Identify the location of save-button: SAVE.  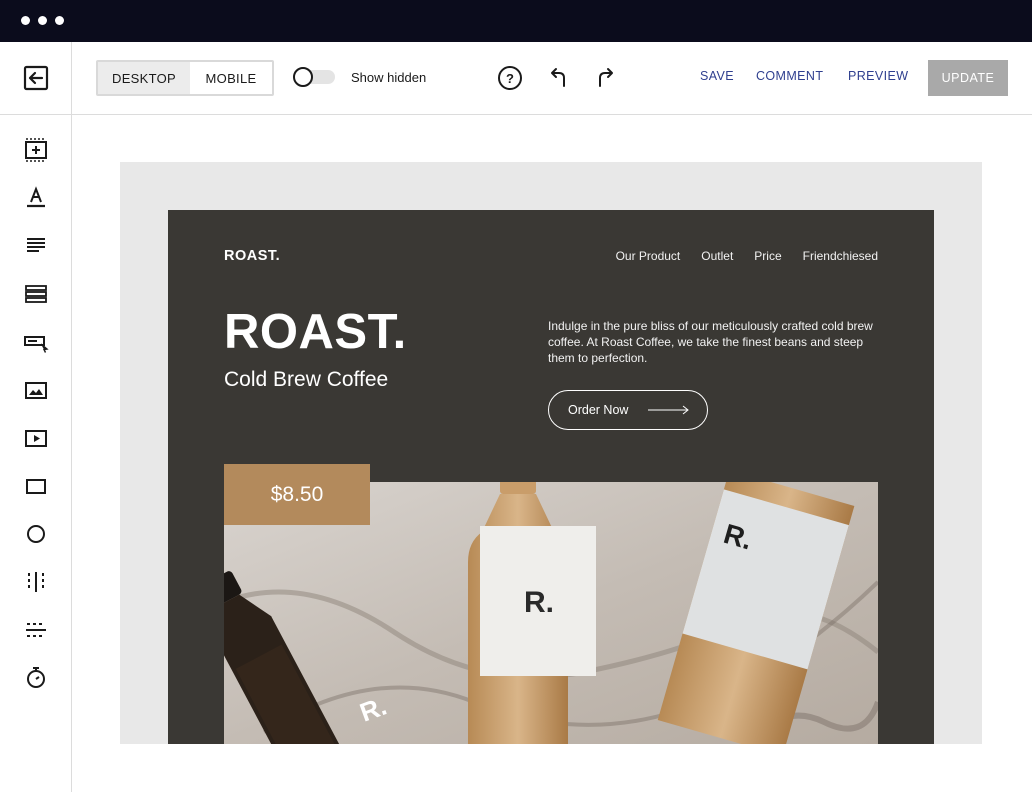
(717, 76).